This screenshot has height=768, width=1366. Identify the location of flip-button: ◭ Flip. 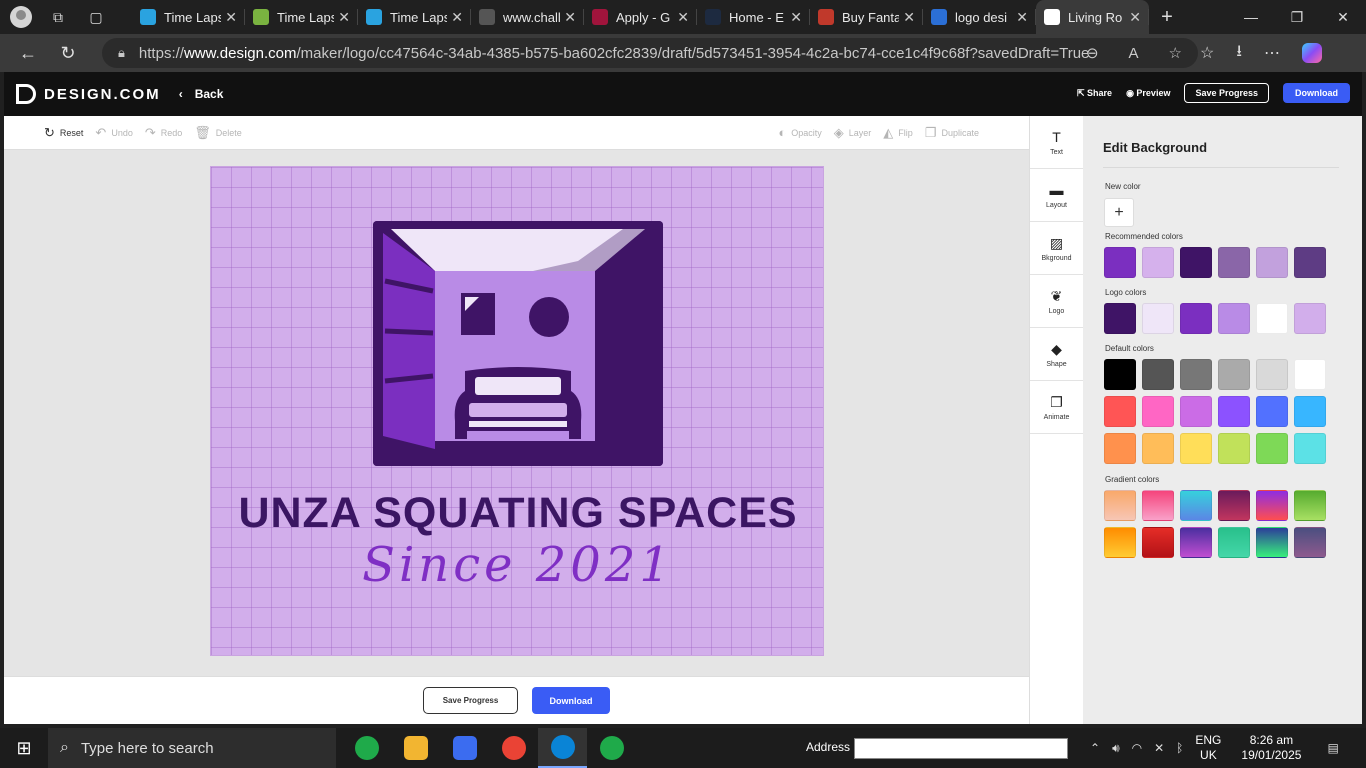
(898, 133).